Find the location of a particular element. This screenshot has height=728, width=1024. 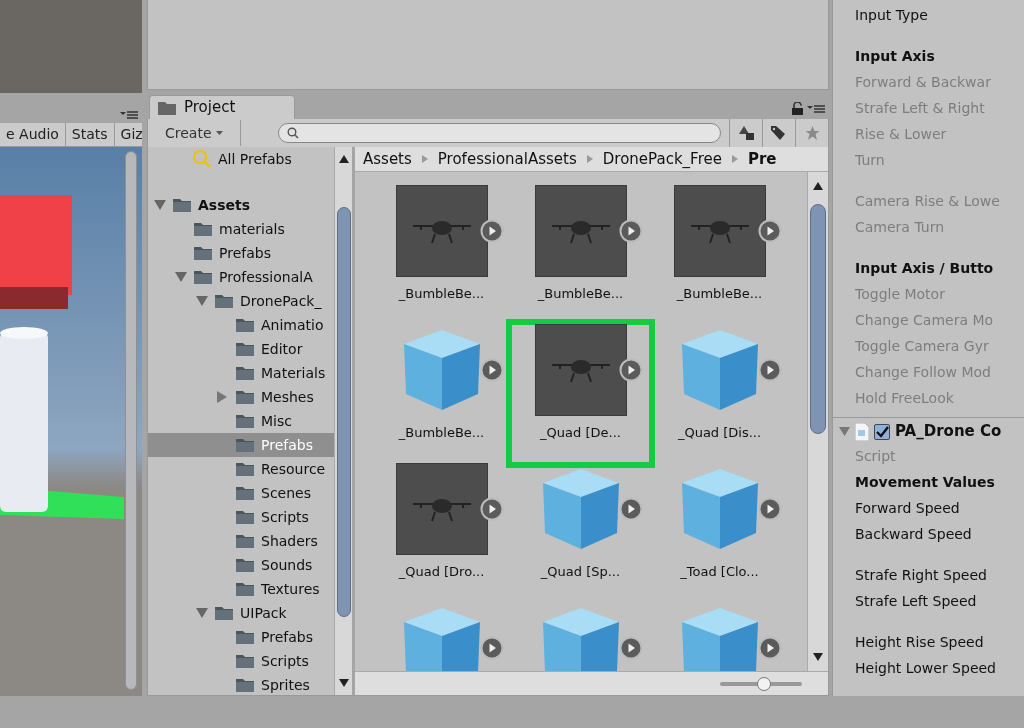

tree-item: Shaders is located at coordinates (241, 541).